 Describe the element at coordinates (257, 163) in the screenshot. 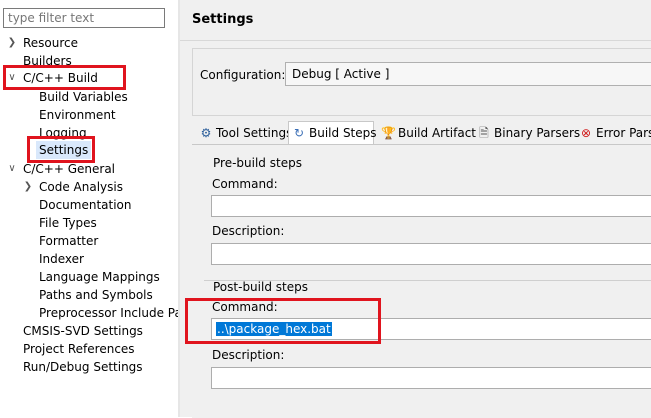

I see `pre-build-group-title: Pre-build steps` at that location.